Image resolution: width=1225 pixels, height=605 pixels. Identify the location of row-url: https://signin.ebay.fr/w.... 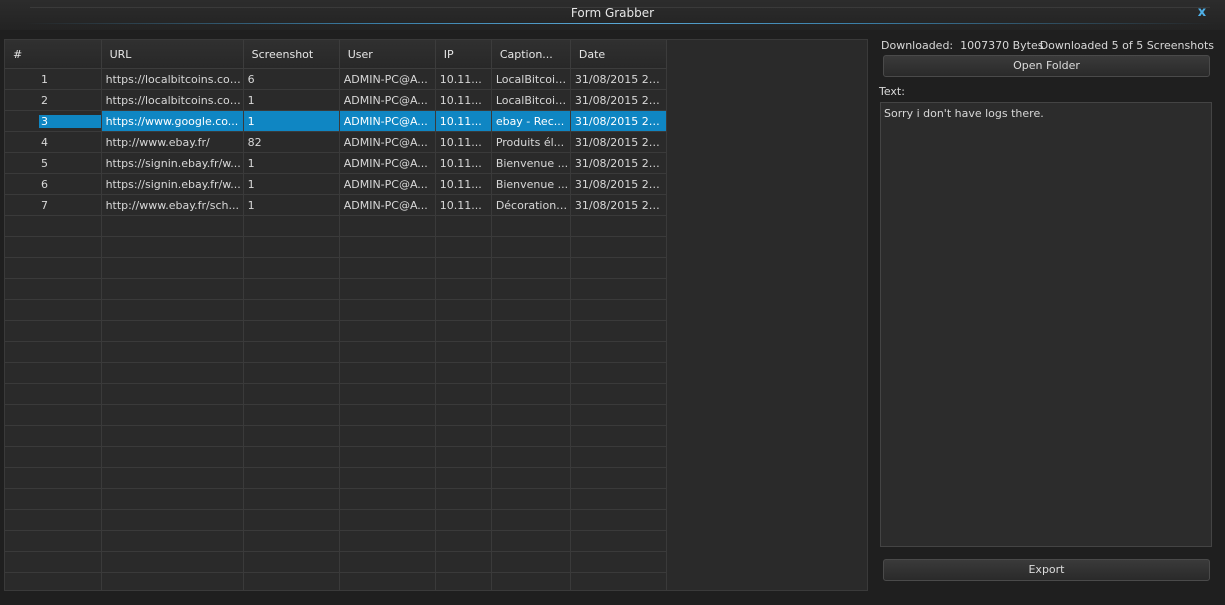
(172, 184).